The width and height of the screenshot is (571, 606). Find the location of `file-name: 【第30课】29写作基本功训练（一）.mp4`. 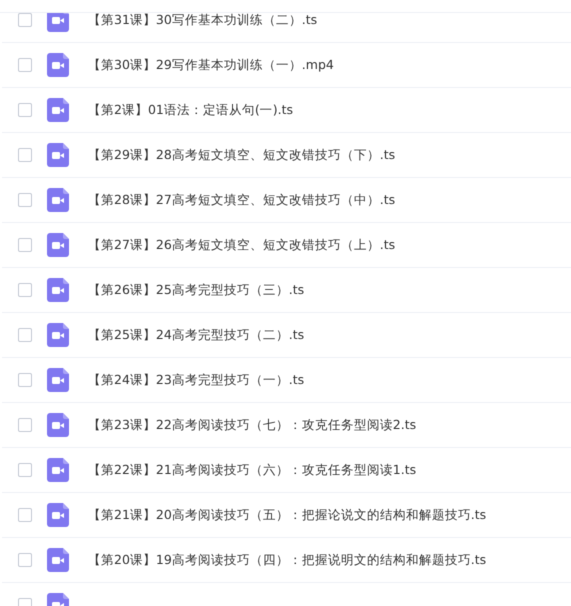

file-name: 【第30课】29写作基本功训练（一）.mp4 is located at coordinates (211, 65).